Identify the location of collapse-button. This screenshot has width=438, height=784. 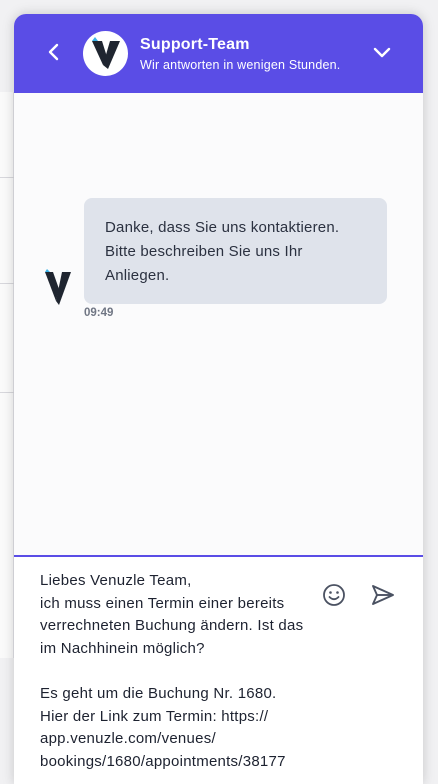
(382, 52).